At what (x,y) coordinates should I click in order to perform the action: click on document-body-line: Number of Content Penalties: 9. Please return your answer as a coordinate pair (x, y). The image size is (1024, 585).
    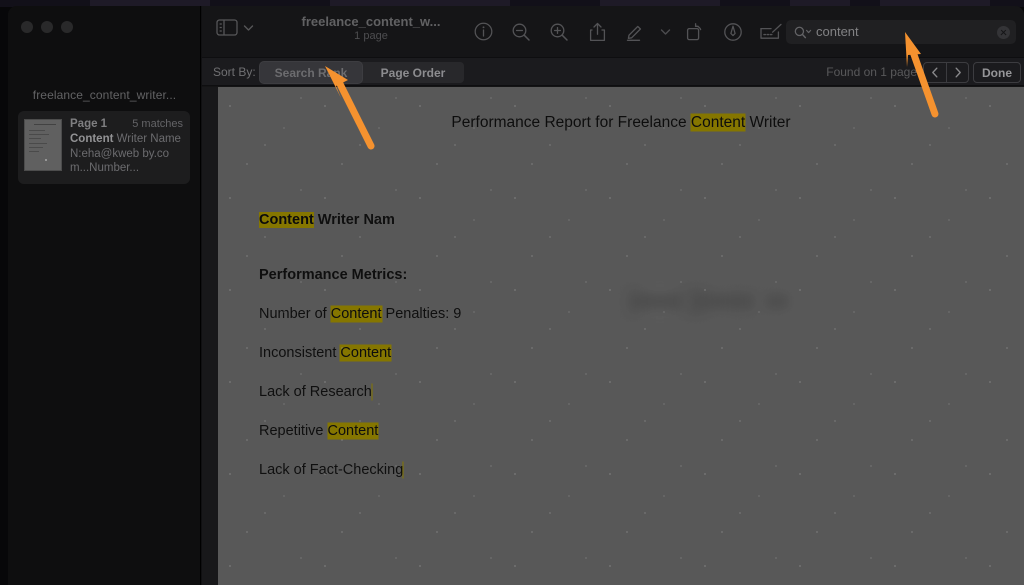
    Looking at the image, I should click on (360, 314).